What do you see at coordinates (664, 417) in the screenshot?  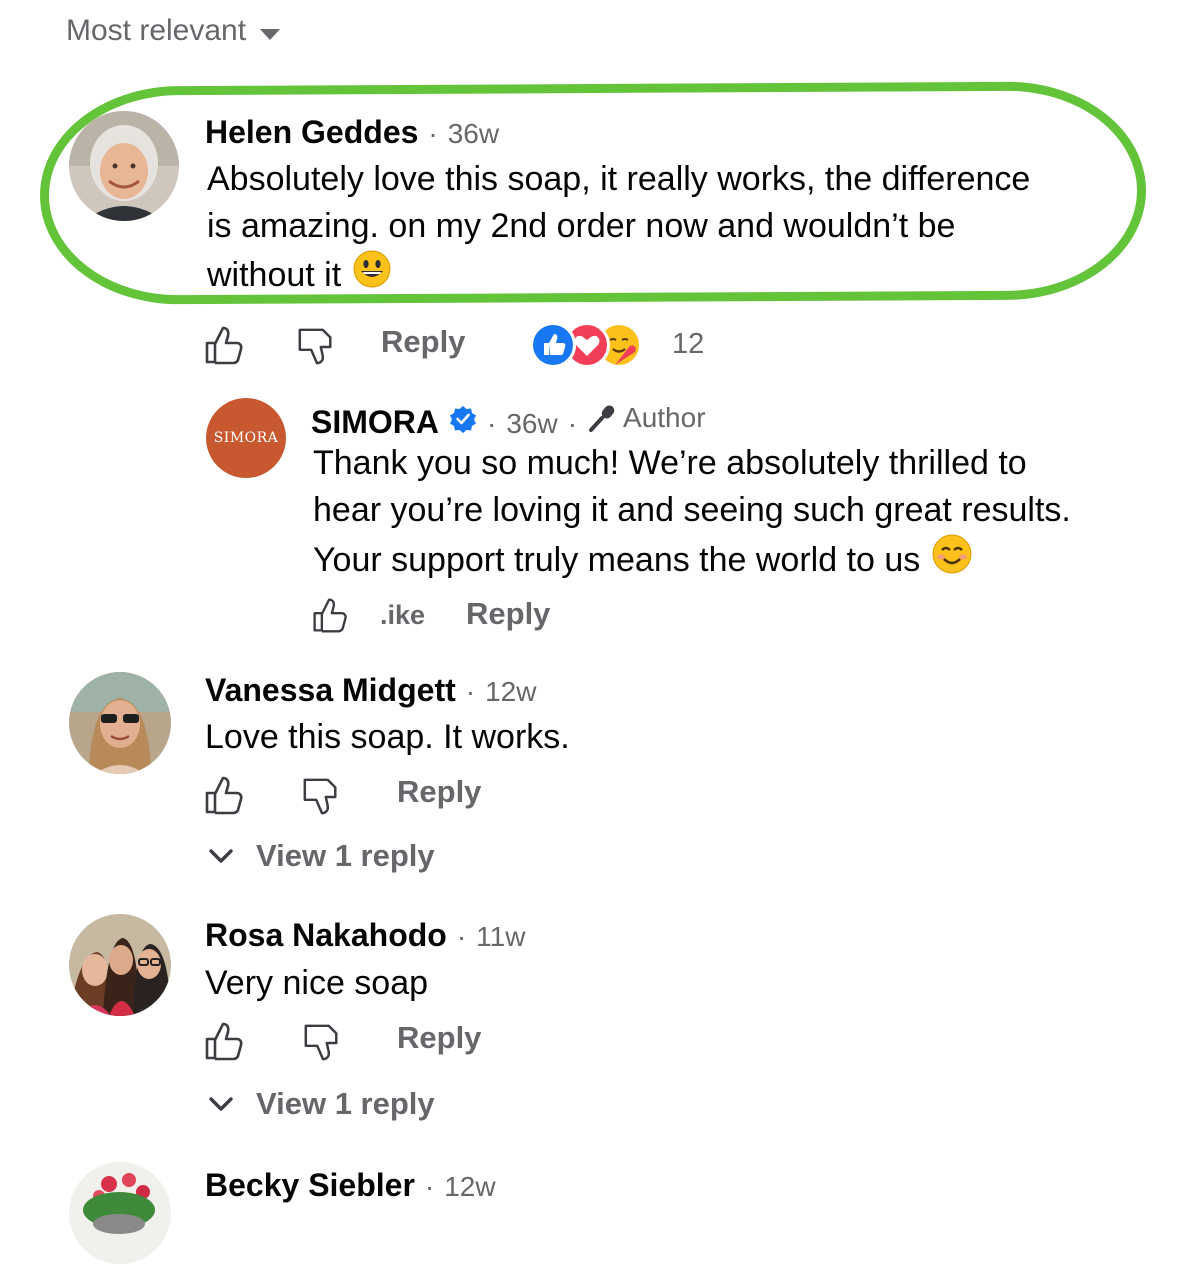 I see `author-badge-label: Author` at bounding box center [664, 417].